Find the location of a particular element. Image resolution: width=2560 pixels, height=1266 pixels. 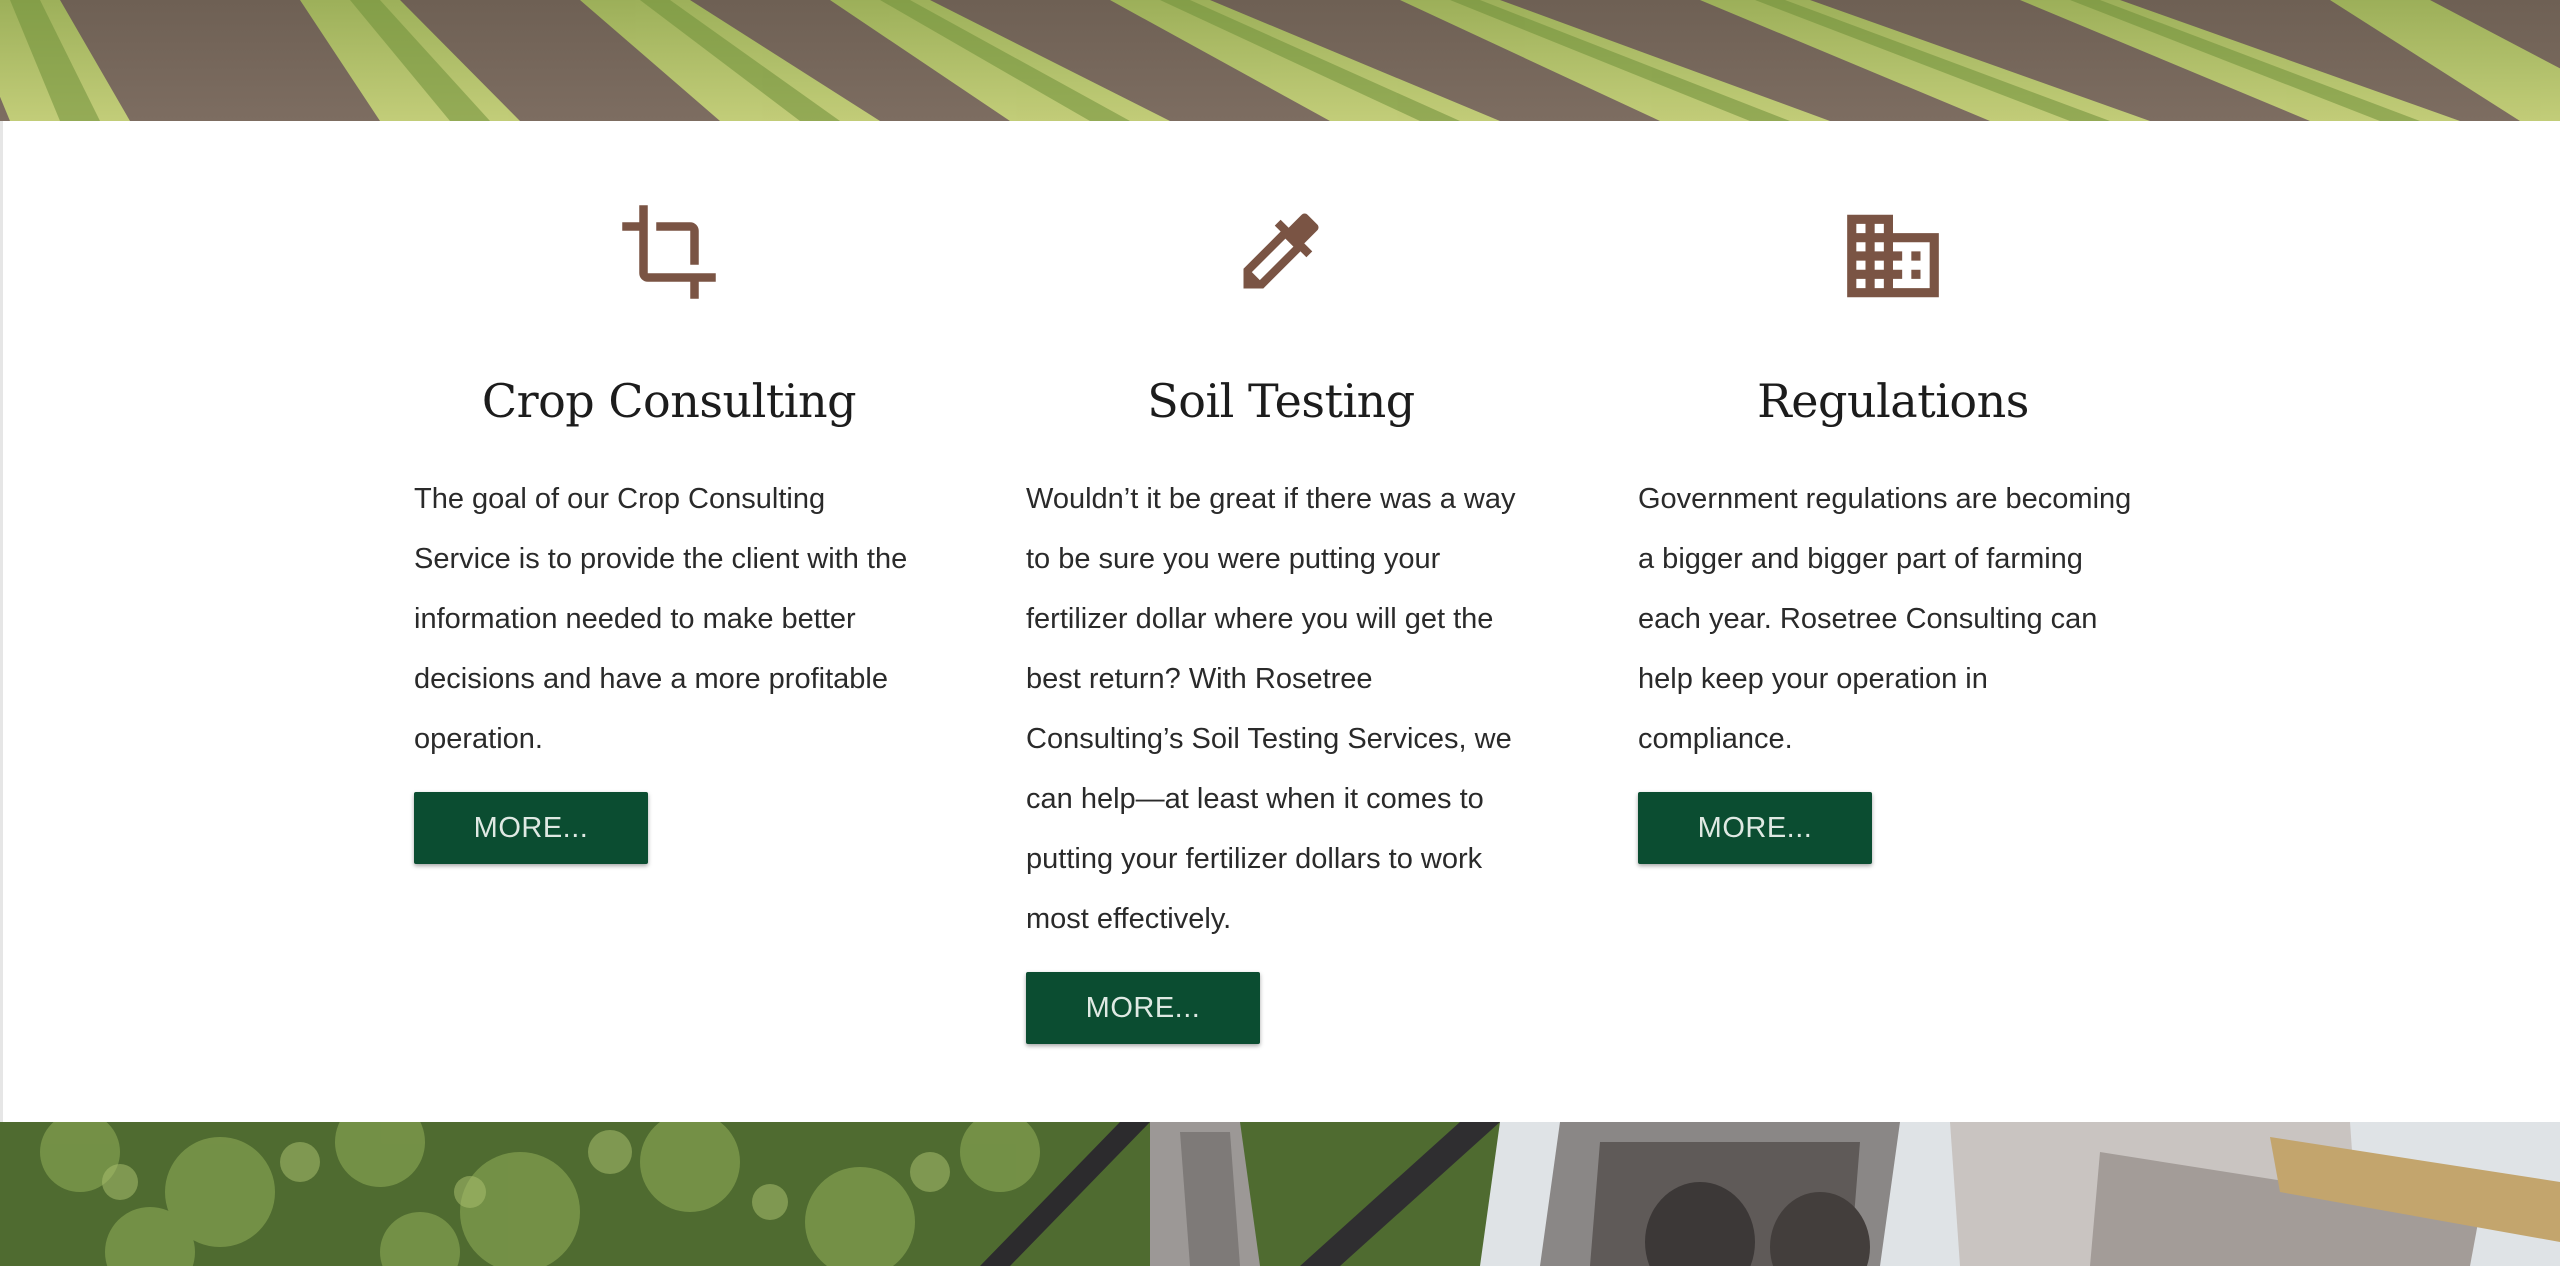

top-banner-image is located at coordinates (1280, 60).